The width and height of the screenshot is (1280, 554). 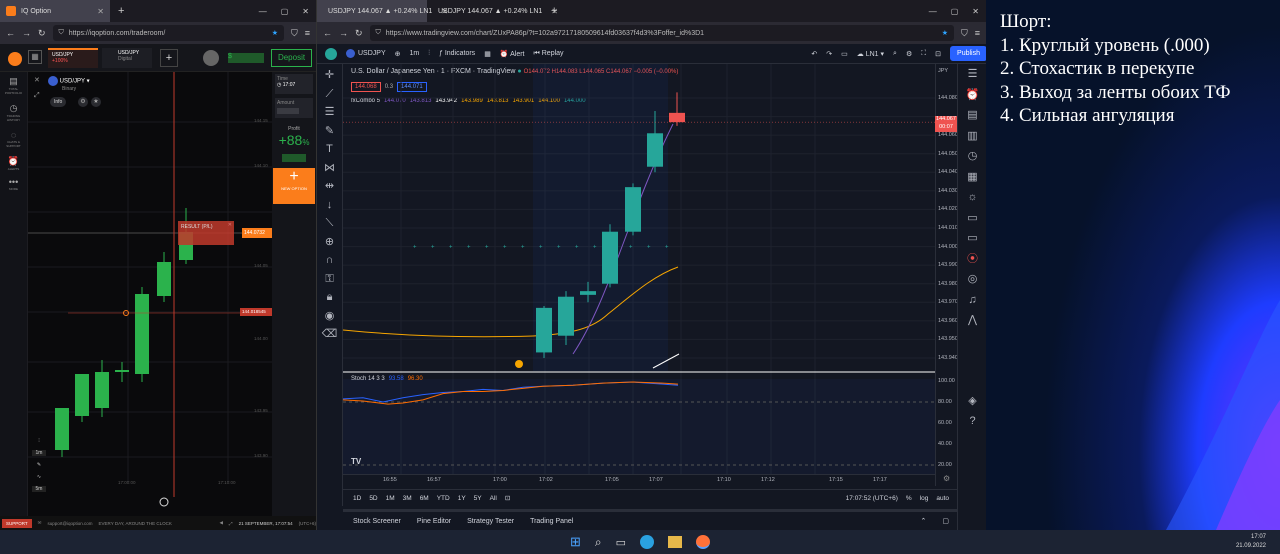 I want to click on notifications-icon: ⦿, so click(x=972, y=259).